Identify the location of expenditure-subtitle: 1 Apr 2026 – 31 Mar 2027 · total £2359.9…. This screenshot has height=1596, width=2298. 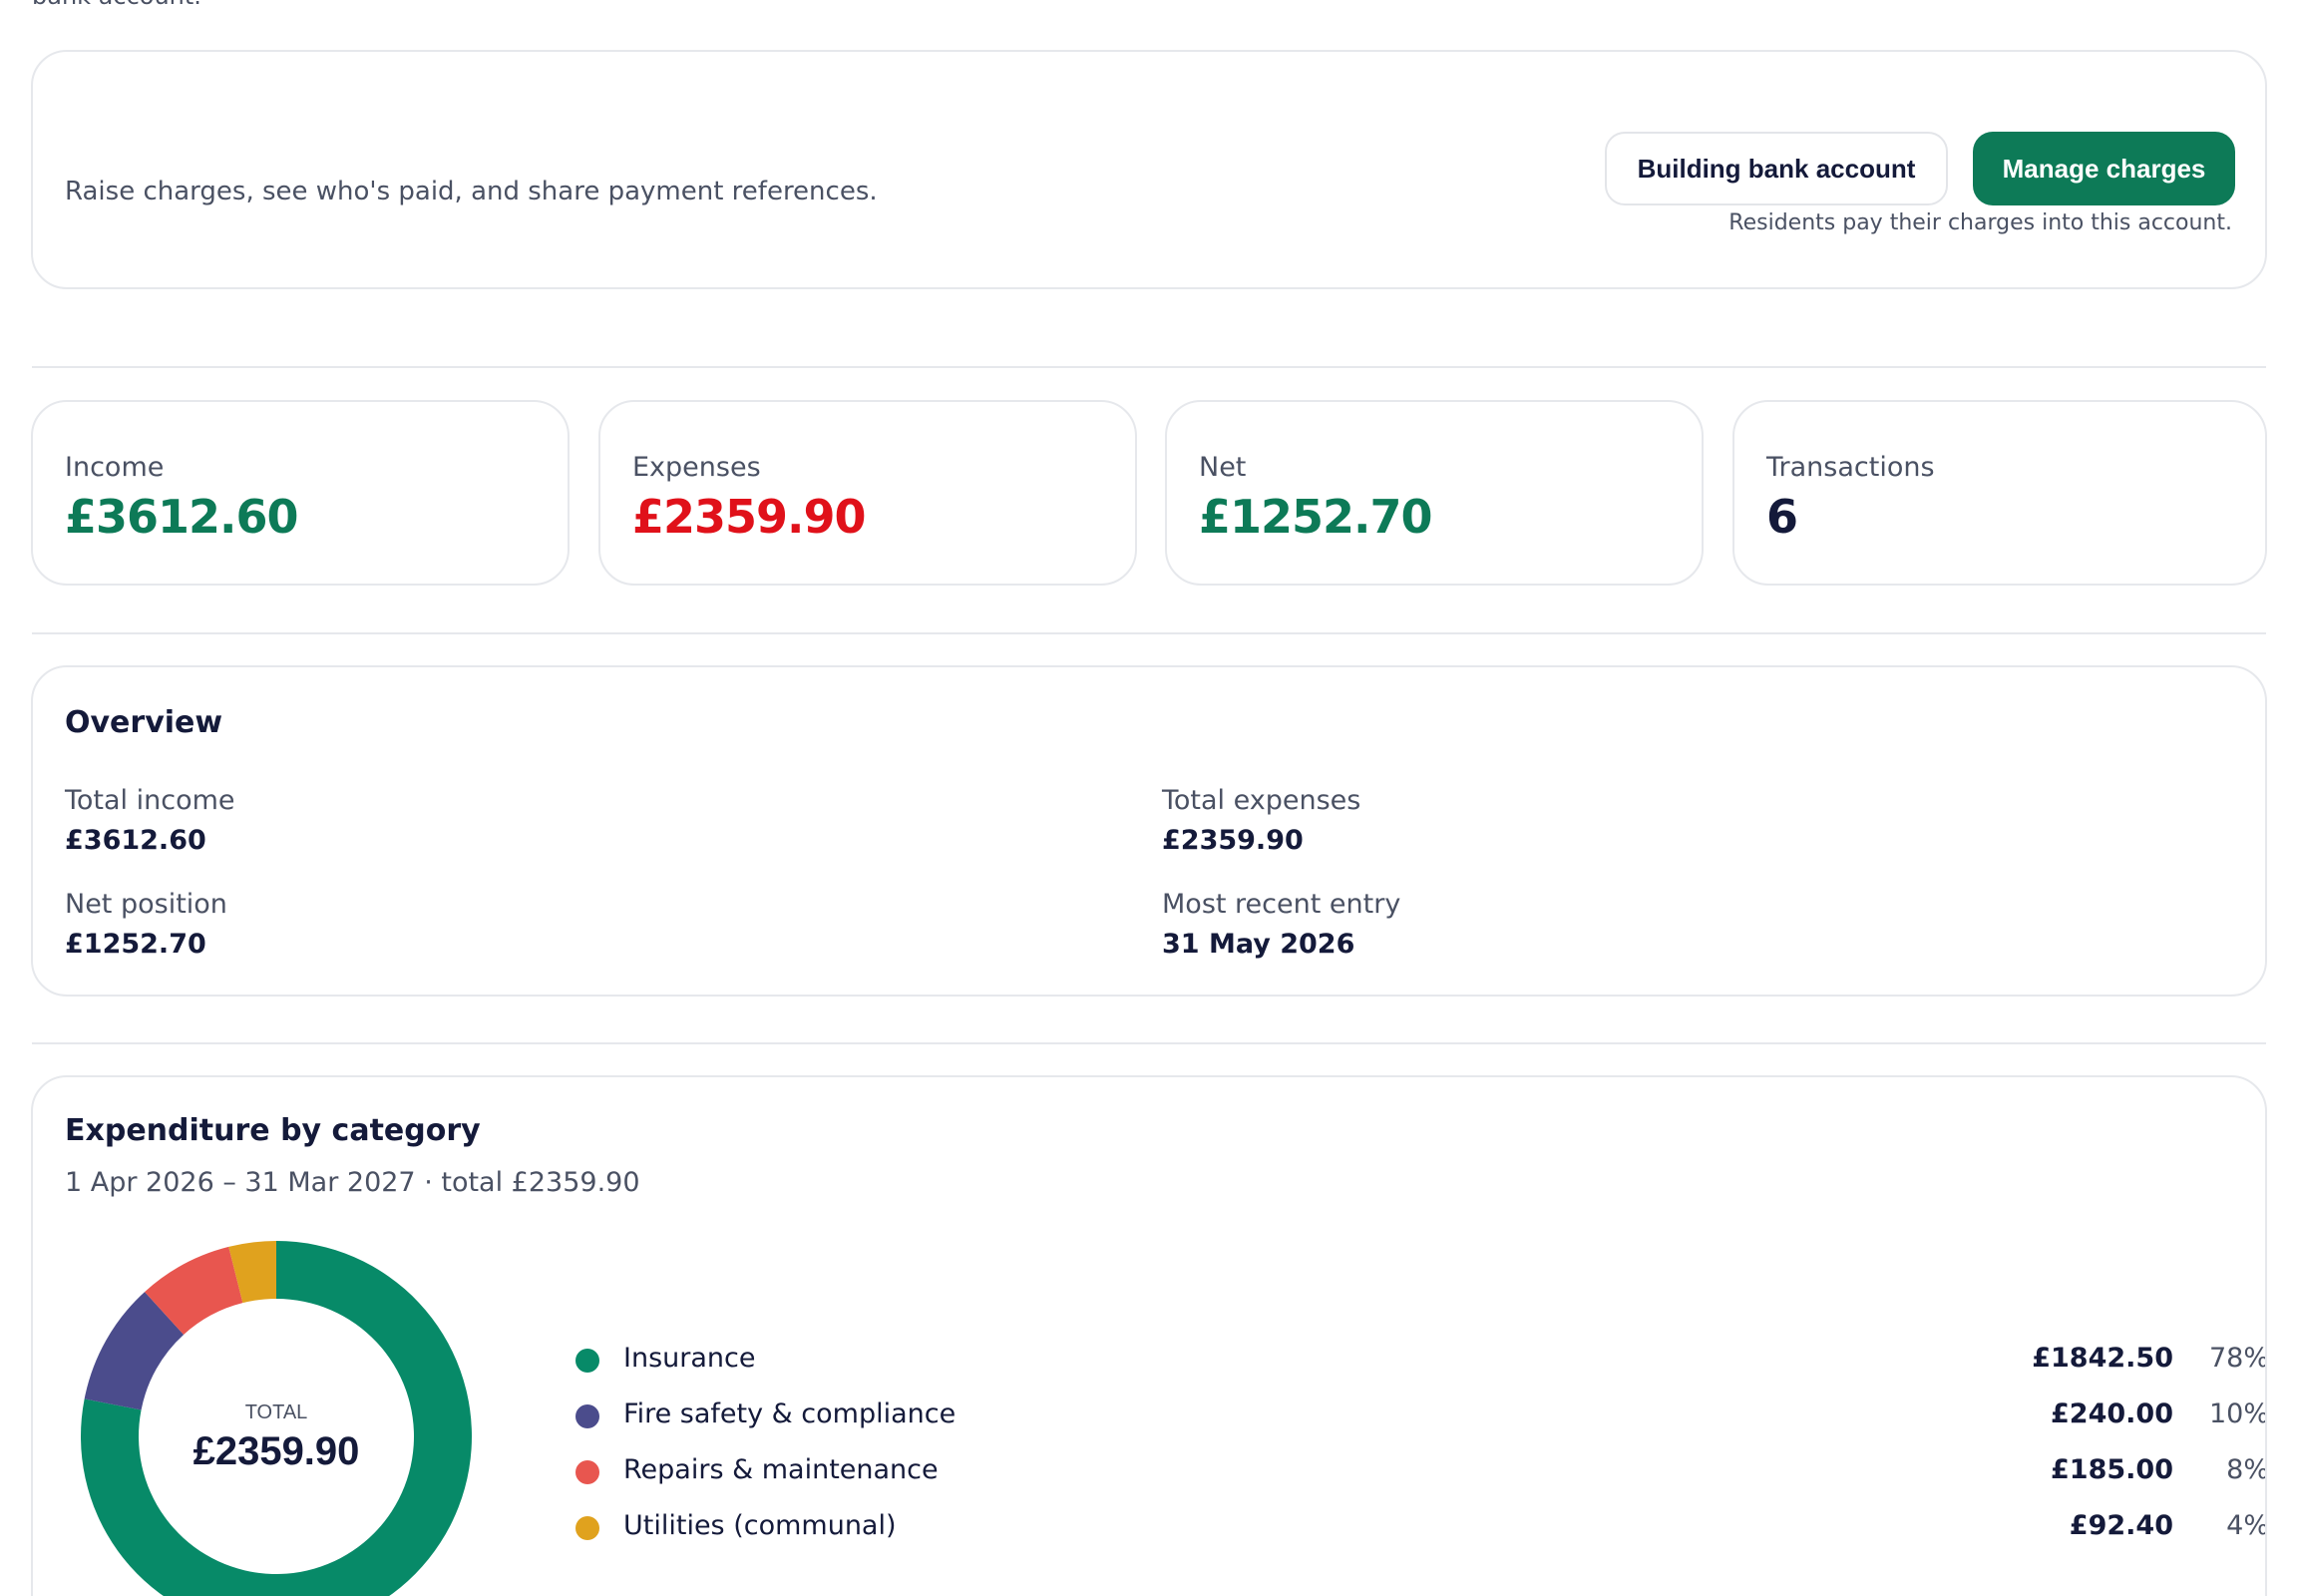
(352, 1182).